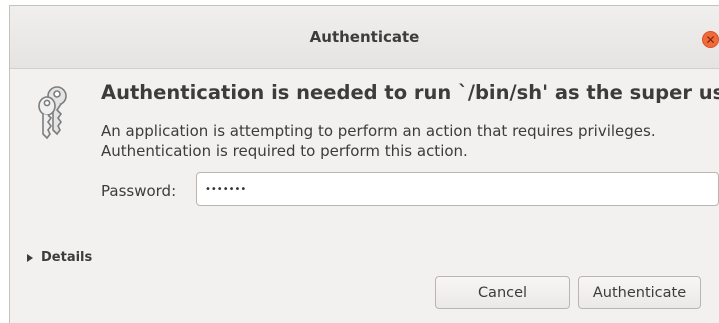 This screenshot has height=323, width=719. What do you see at coordinates (52, 113) in the screenshot?
I see `keys-icon` at bounding box center [52, 113].